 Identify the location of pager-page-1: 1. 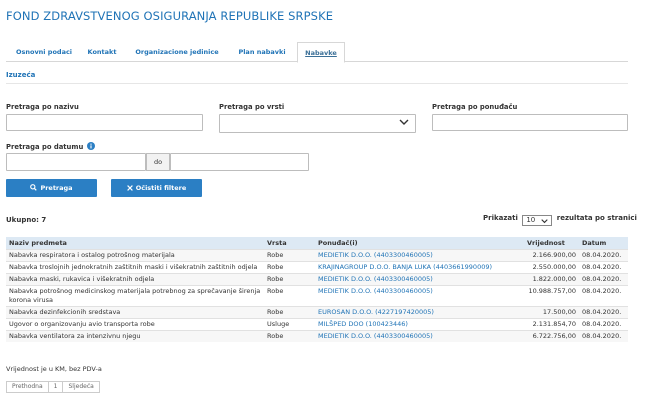
(56, 387).